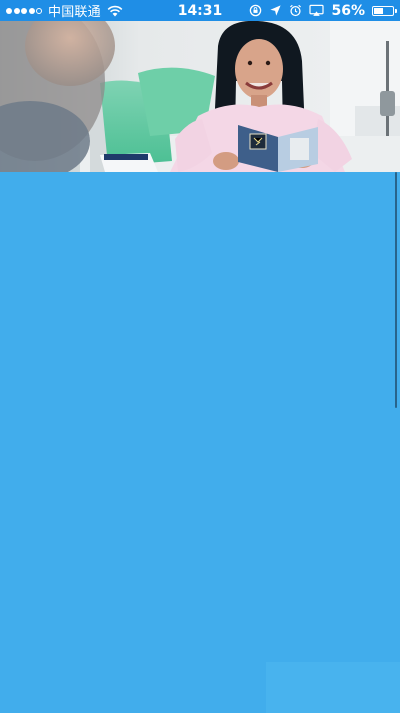 The image size is (400, 713). I want to click on bottom-right-panel, so click(333, 687).